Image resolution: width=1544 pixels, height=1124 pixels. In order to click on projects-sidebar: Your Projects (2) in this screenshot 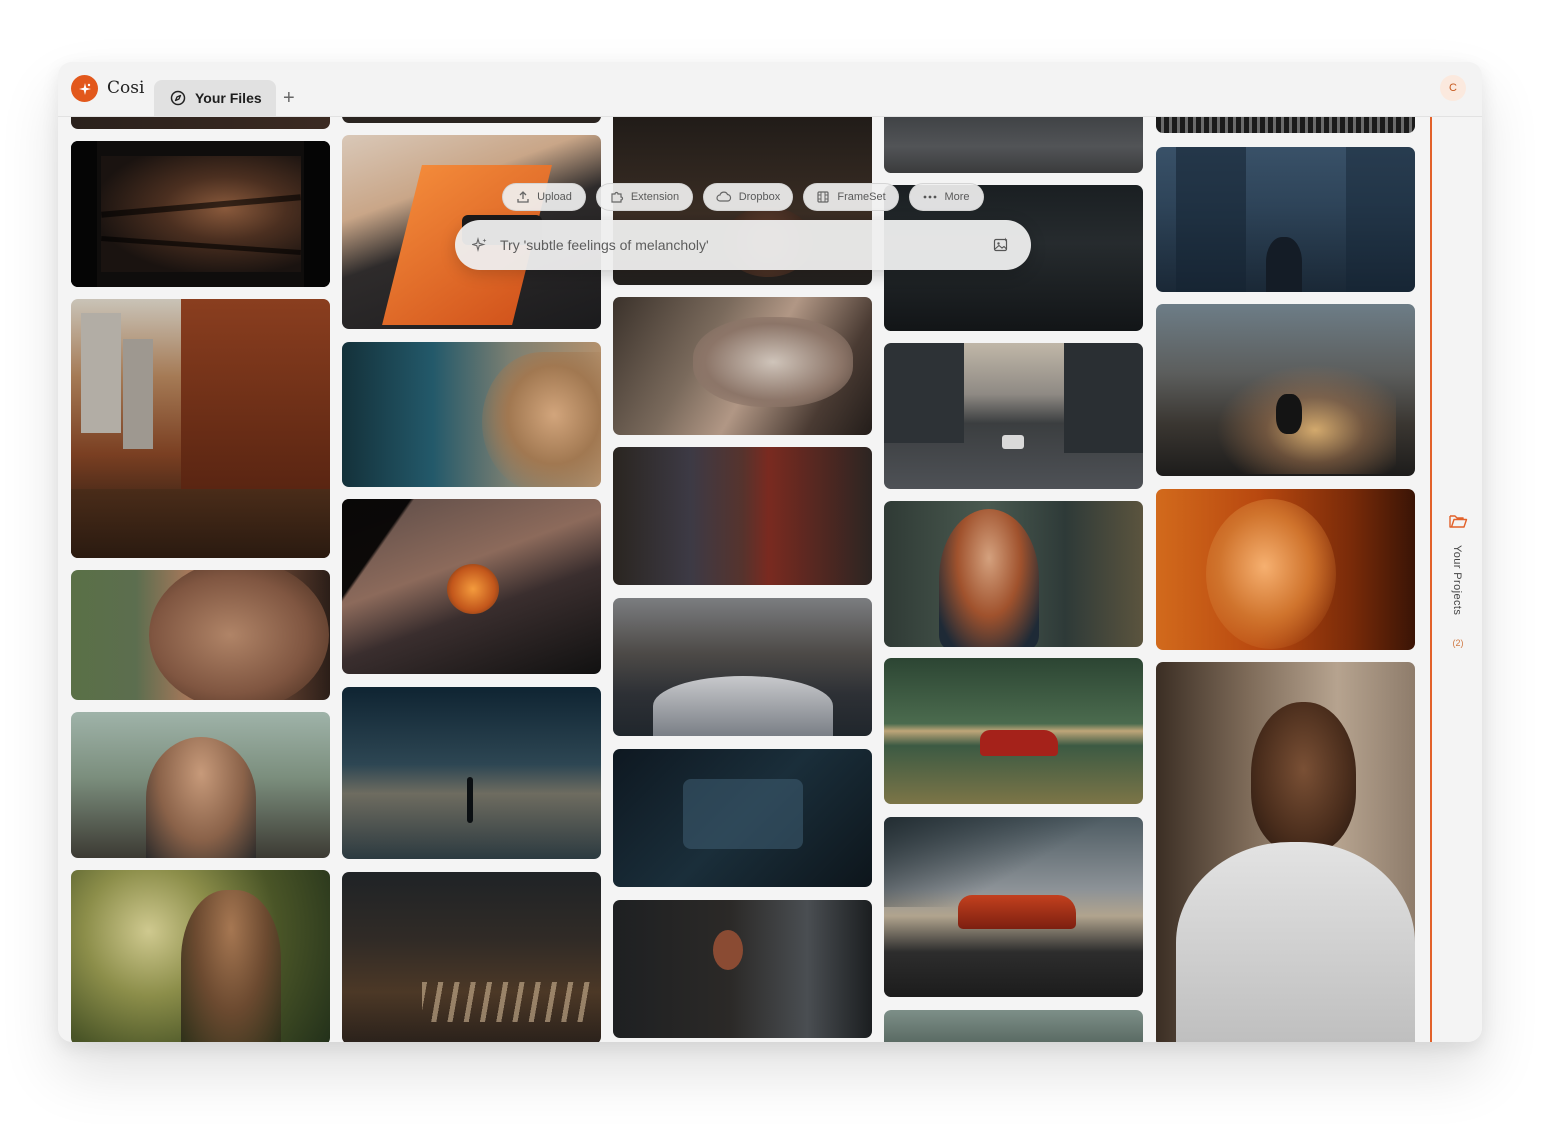, I will do `click(1456, 579)`.